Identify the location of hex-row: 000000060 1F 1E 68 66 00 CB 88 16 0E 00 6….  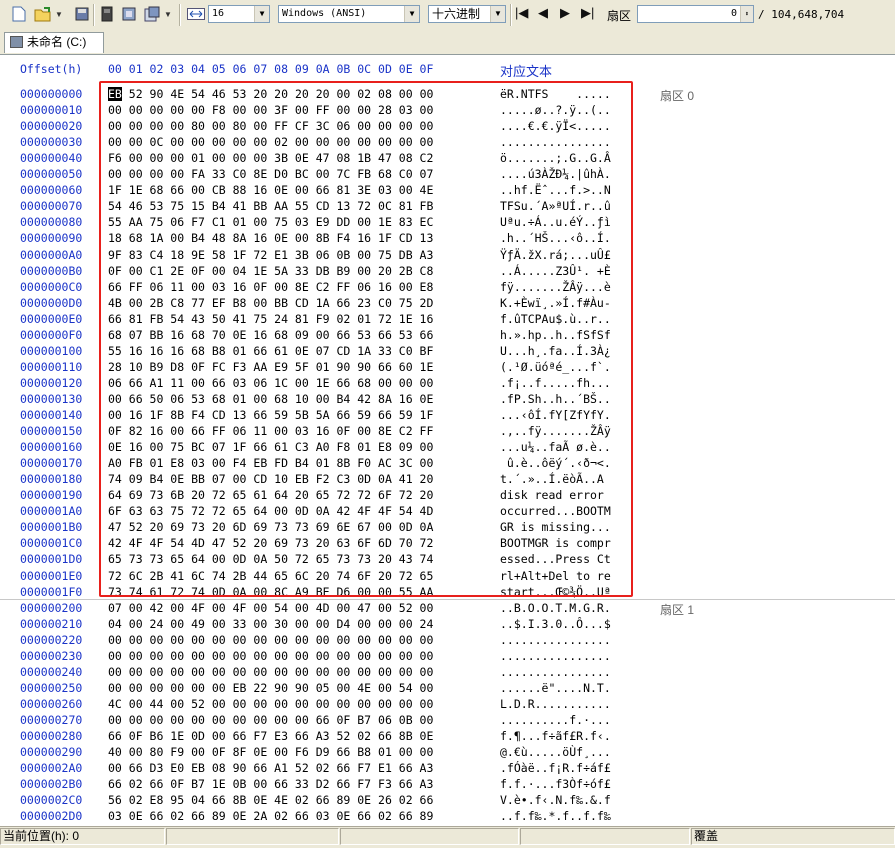
(447, 190).